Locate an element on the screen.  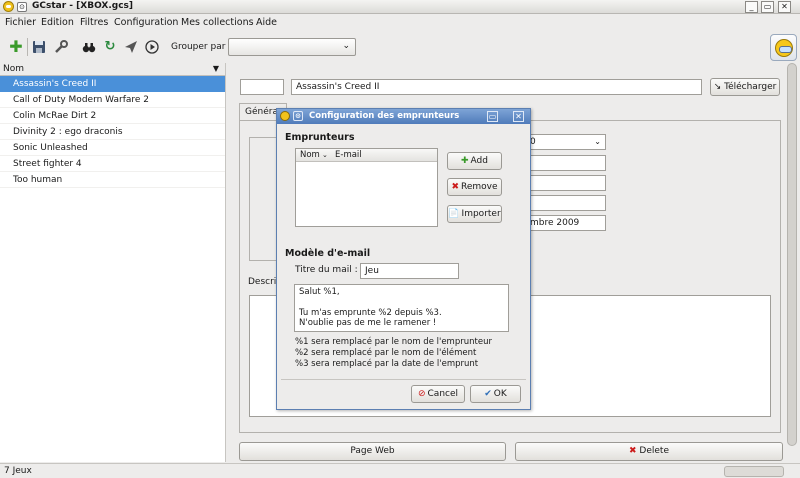
list-item: Assassin's Creed II is located at coordinates (112, 84).